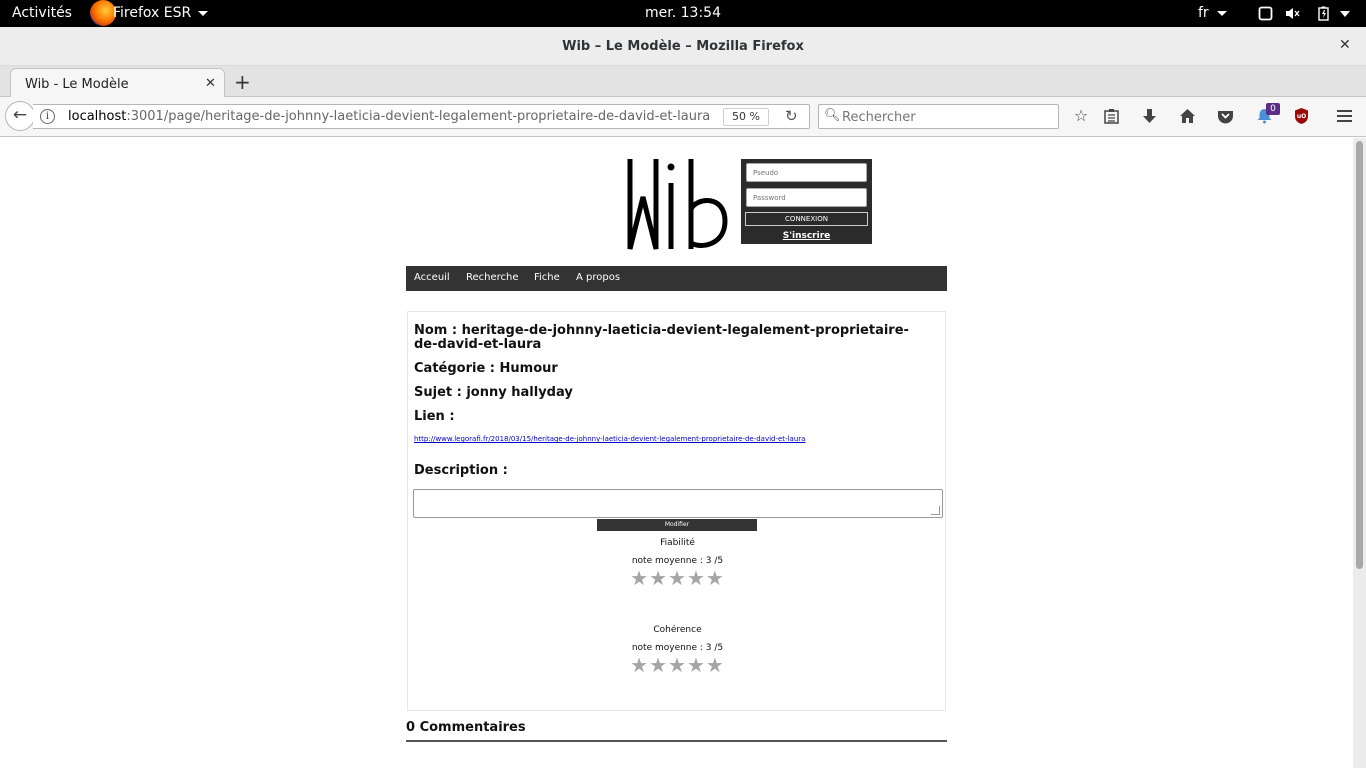 The height and width of the screenshot is (768, 1366). What do you see at coordinates (1359, 355) in the screenshot?
I see `page-scrollbar-thumb` at bounding box center [1359, 355].